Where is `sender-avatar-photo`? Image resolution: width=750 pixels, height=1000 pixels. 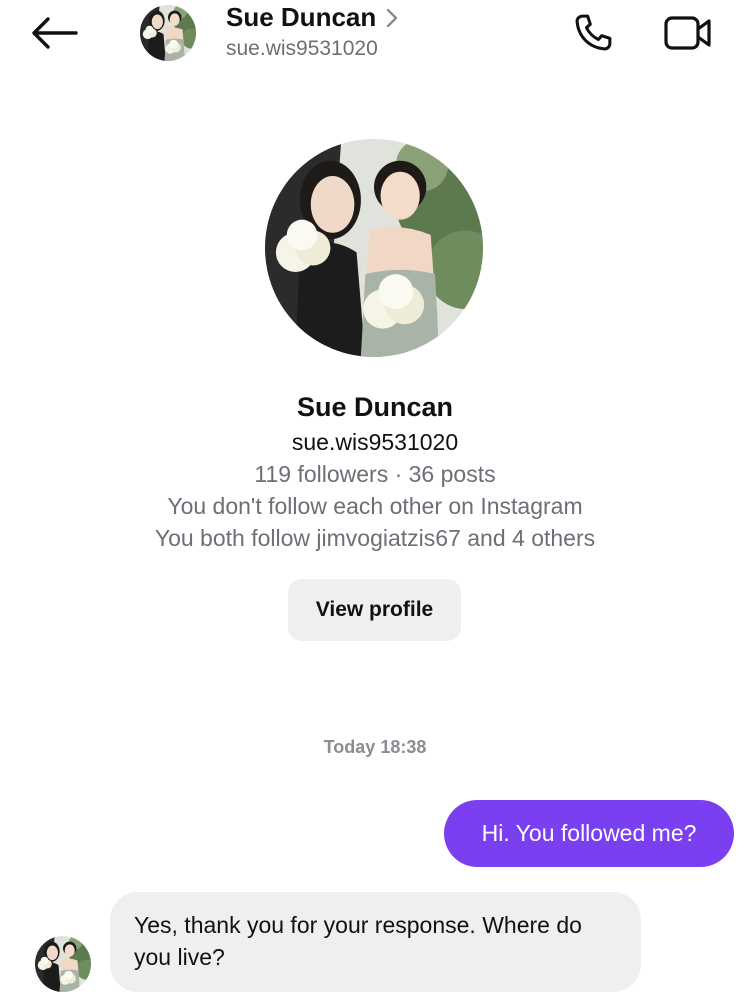
sender-avatar-photo is located at coordinates (63, 964).